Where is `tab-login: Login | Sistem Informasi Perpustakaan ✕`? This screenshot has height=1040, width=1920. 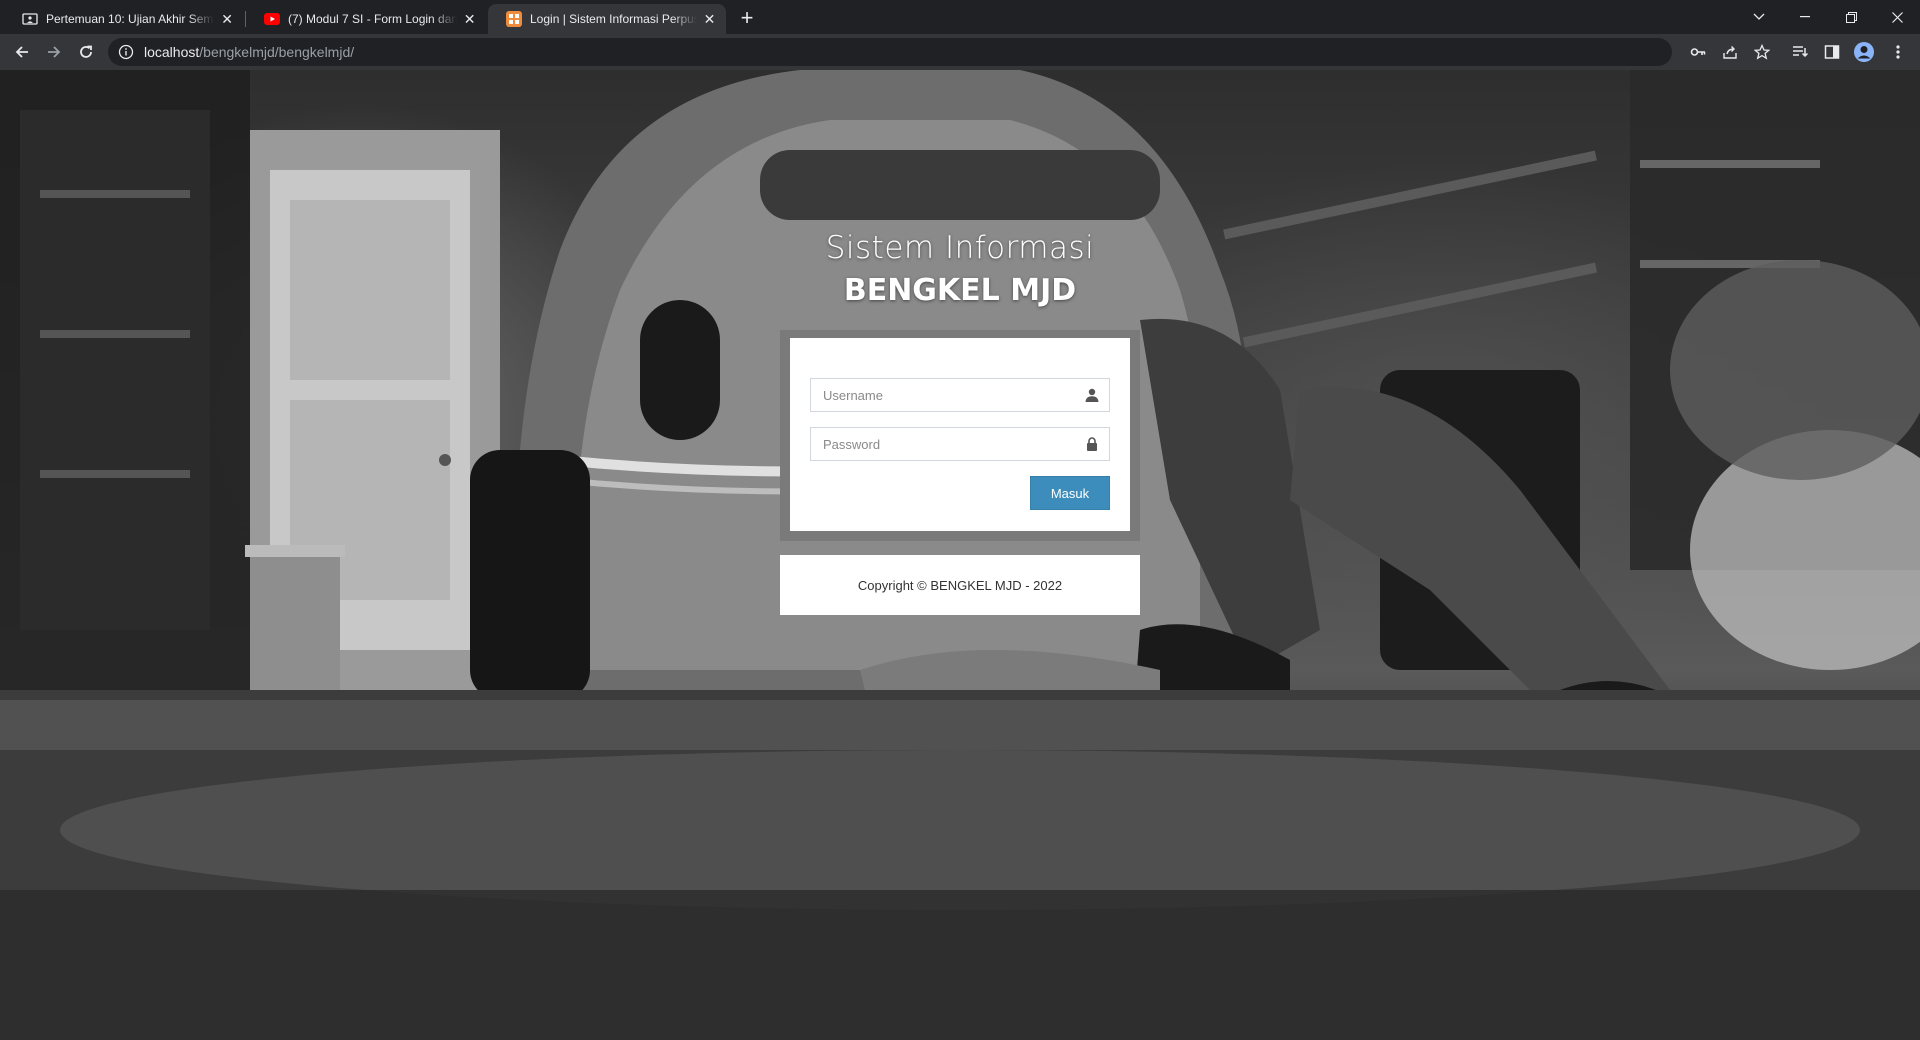
tab-login: Login | Sistem Informasi Perpustakaan ✕ is located at coordinates (607, 19).